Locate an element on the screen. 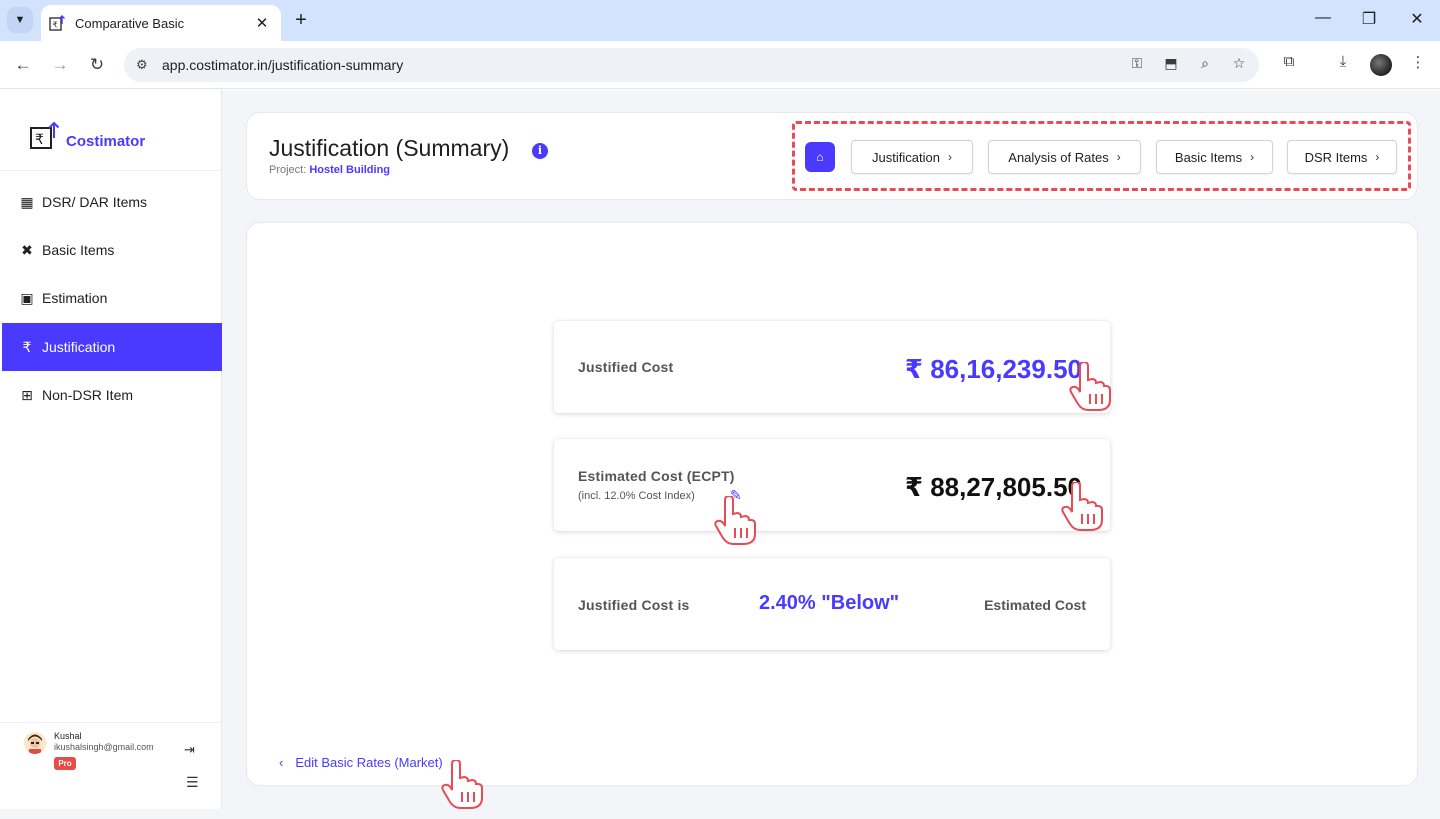 This screenshot has width=1440, height=819. close-window-icon: ✕ is located at coordinates (1417, 20).